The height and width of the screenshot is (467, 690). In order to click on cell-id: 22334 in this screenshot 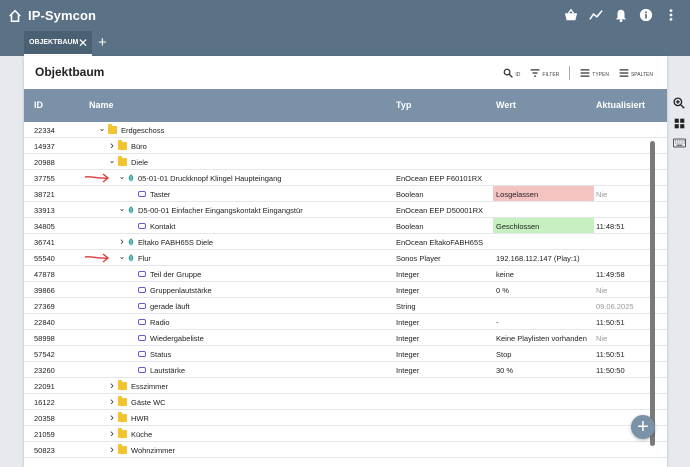, I will do `click(44, 130)`.